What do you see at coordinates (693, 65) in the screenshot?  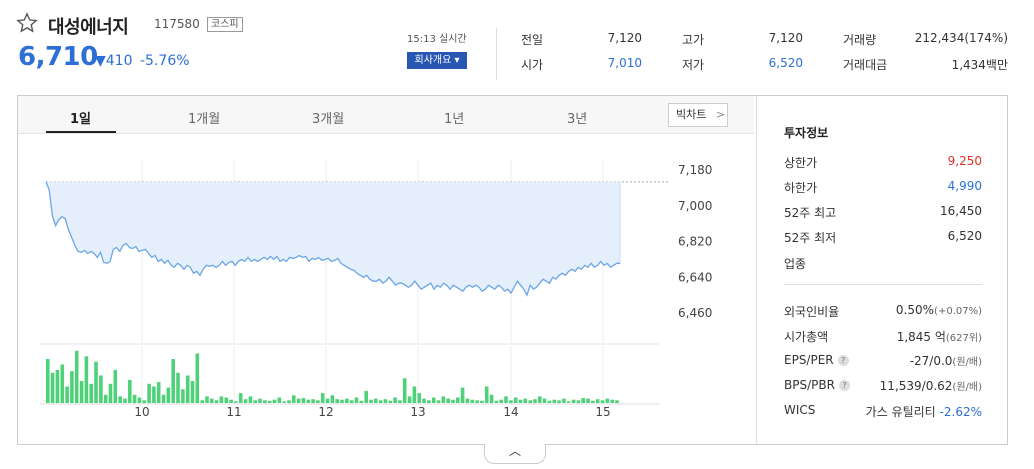 I see `stat-label-low: 저가` at bounding box center [693, 65].